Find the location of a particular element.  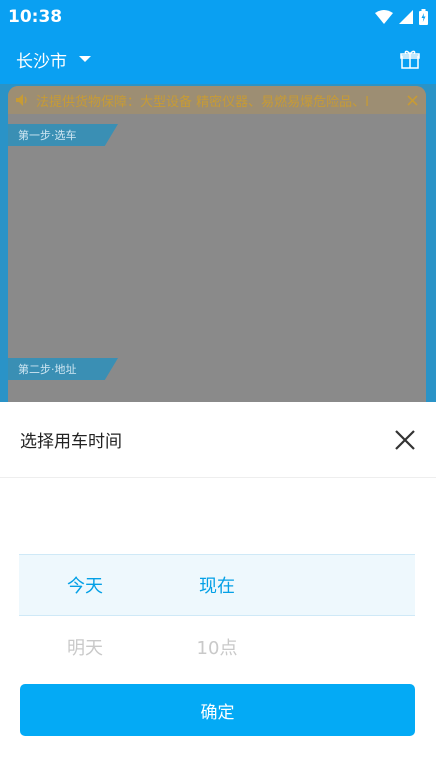

notice-bar: 法提供货物保障：大型设备 精密仪器、易燃易爆危险品、I is located at coordinates (217, 100).